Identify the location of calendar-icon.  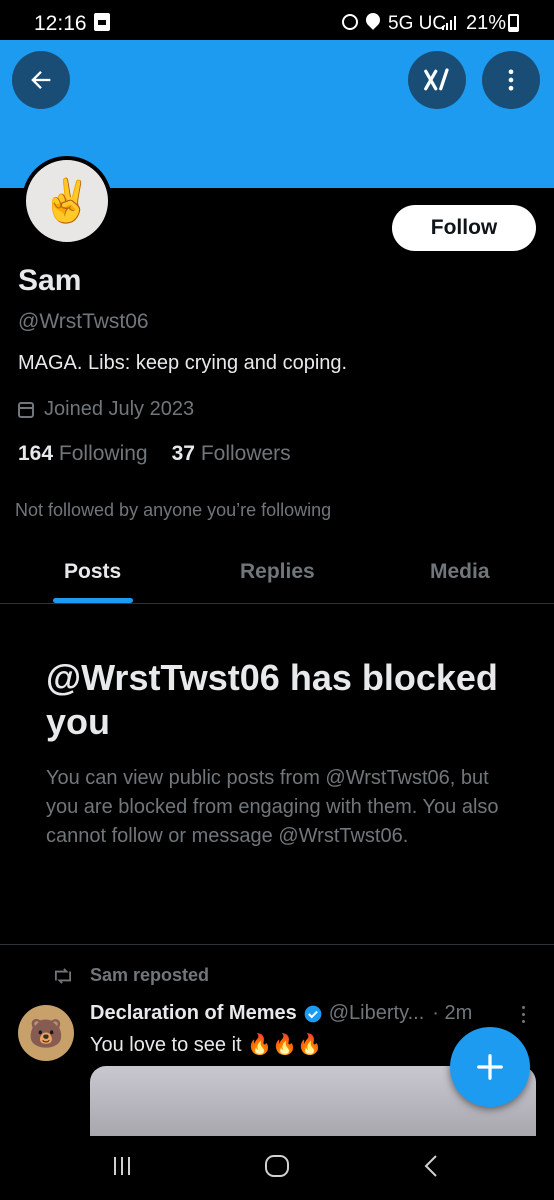
(26, 409).